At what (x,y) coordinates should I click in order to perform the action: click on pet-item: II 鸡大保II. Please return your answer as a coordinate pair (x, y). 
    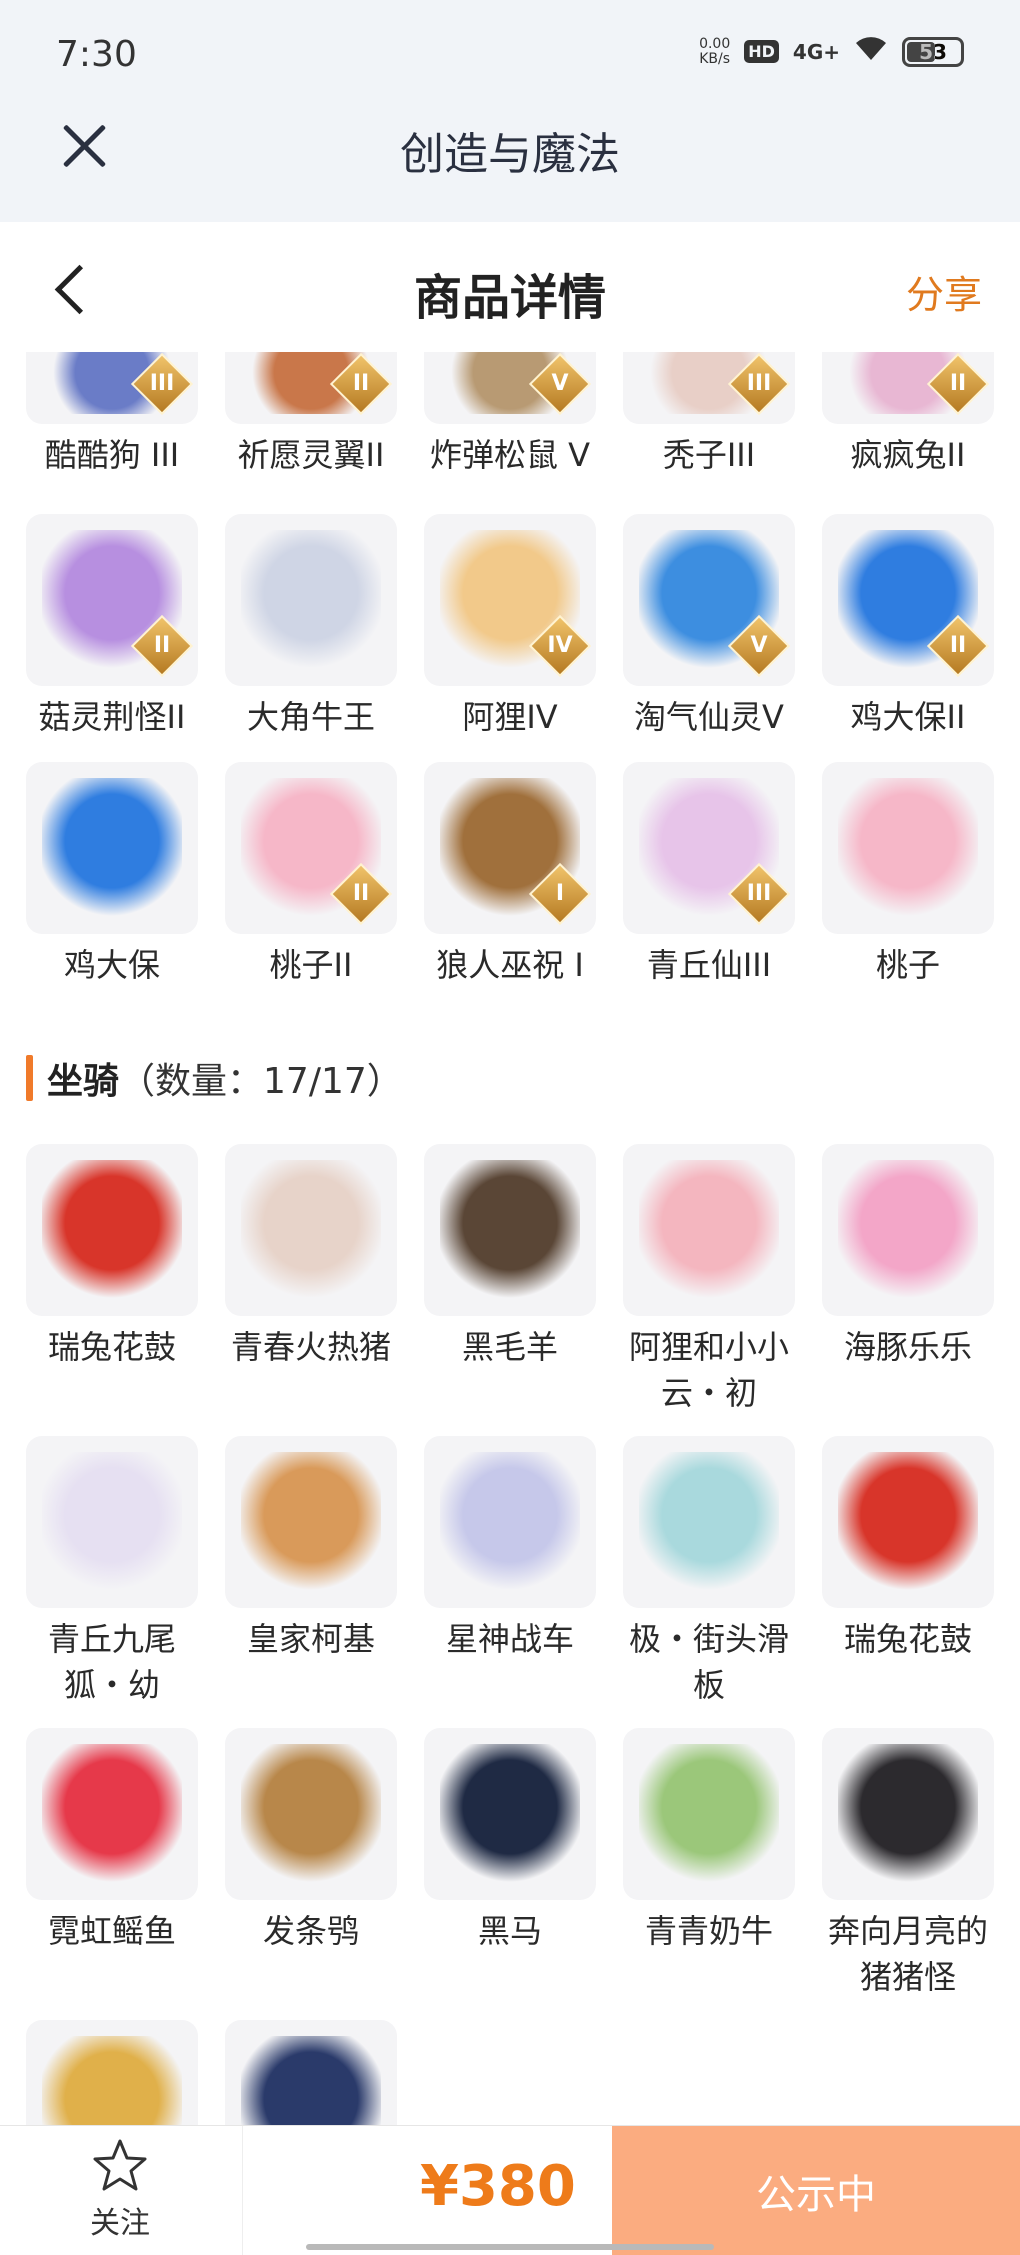
    Looking at the image, I should click on (908, 627).